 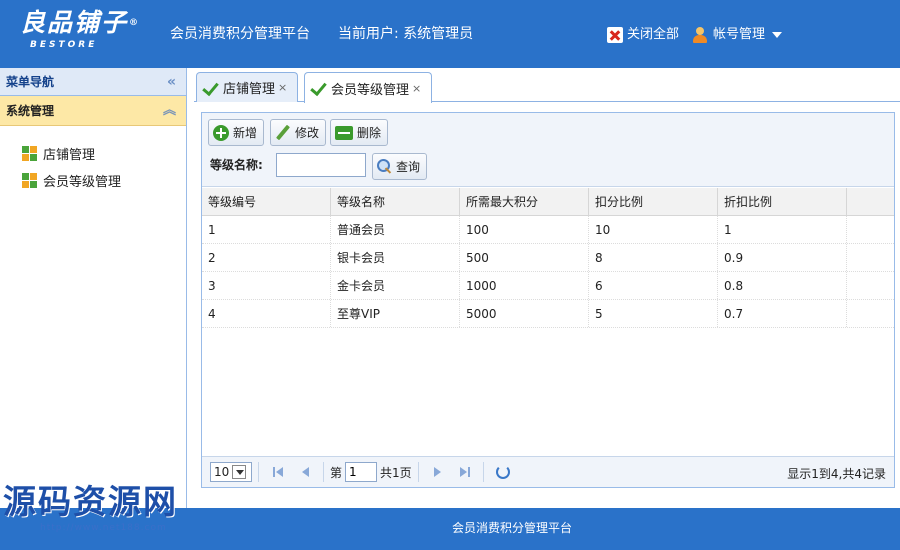 What do you see at coordinates (395, 229) in the screenshot?
I see `table-cell: 普通会员` at bounding box center [395, 229].